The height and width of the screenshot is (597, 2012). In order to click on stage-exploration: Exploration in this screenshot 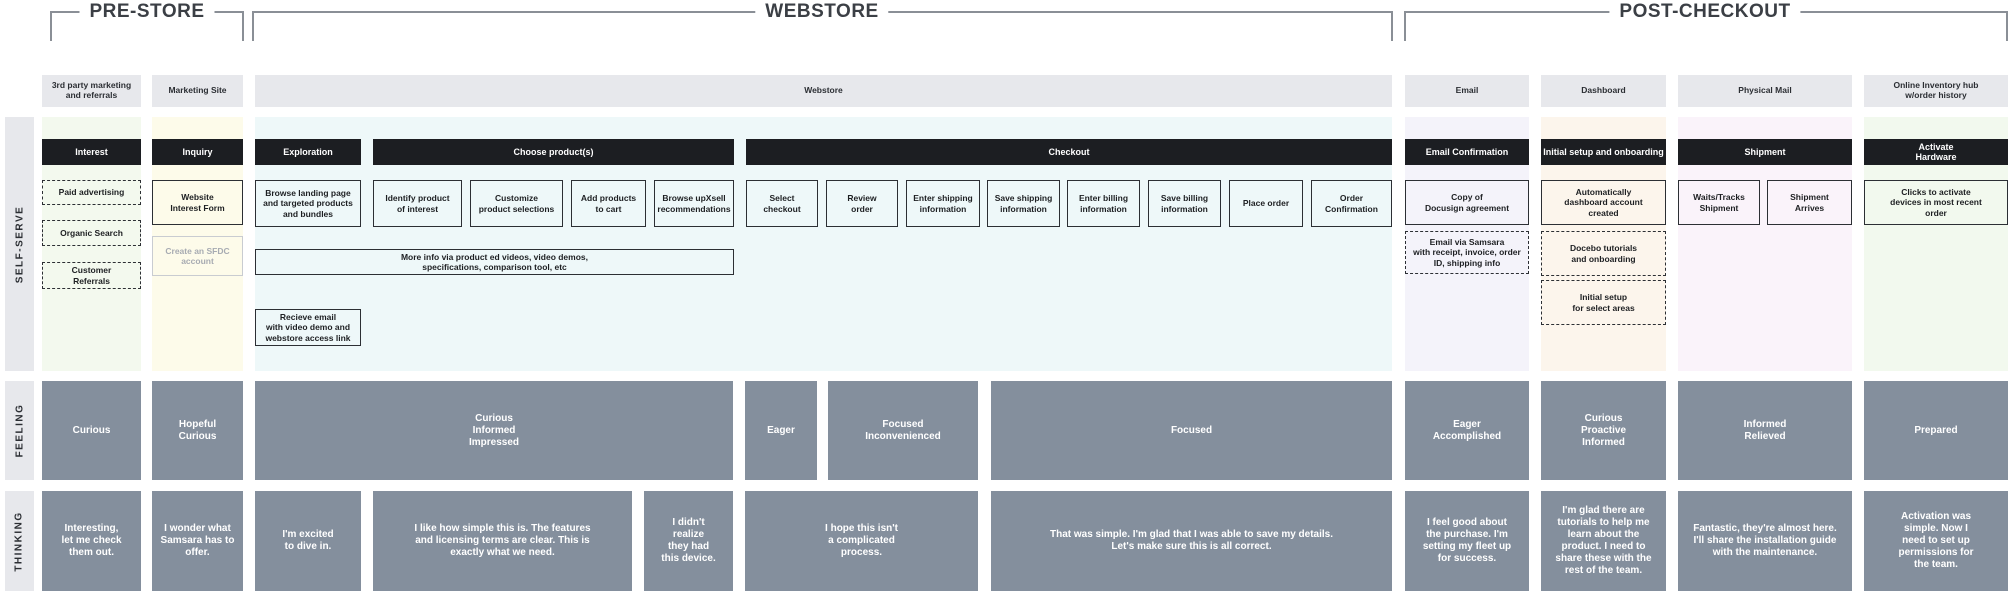, I will do `click(308, 152)`.